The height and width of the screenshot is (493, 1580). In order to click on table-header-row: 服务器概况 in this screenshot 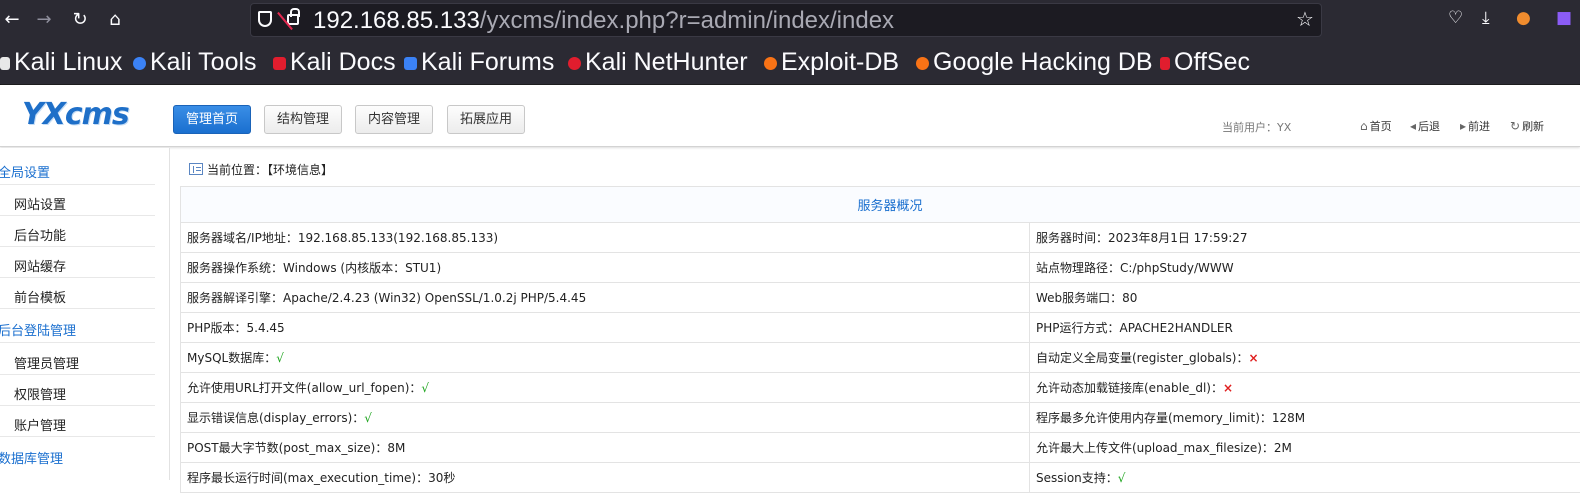, I will do `click(880, 205)`.